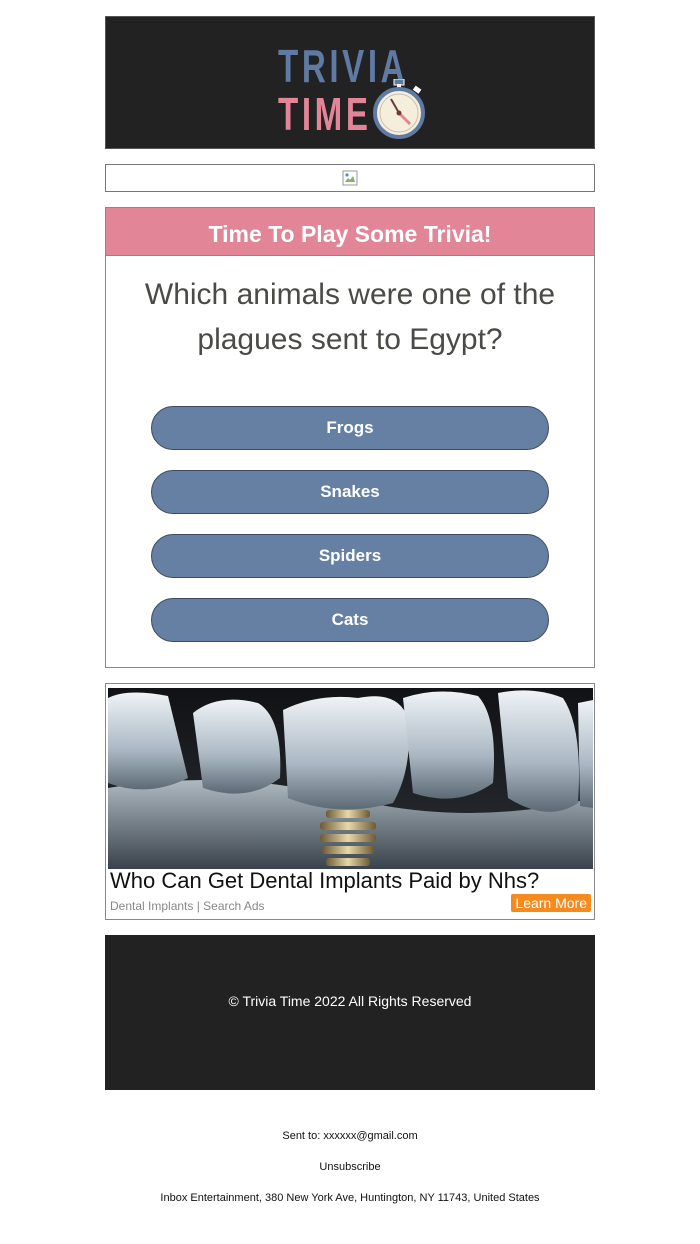  What do you see at coordinates (350, 1167) in the screenshot?
I see `unsubscribe-link: Unsubscribe` at bounding box center [350, 1167].